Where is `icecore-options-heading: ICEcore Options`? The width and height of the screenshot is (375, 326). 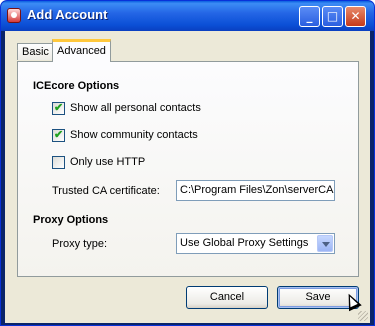 icecore-options-heading: ICEcore Options is located at coordinates (76, 86).